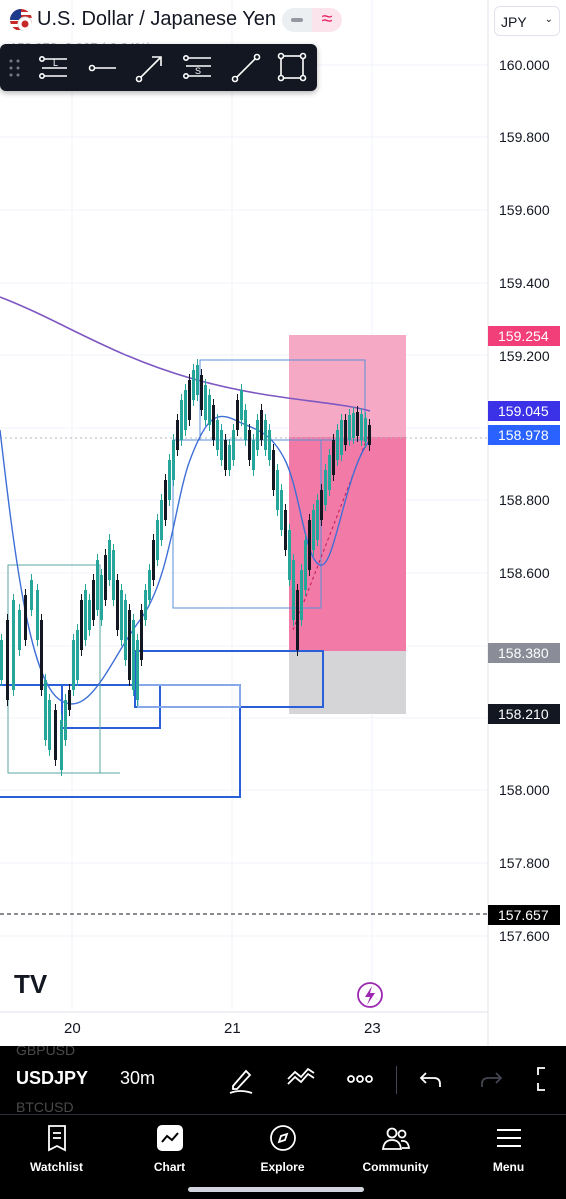 Image resolution: width=566 pixels, height=1199 pixels. Describe the element at coordinates (395, 1167) in the screenshot. I see `nav-label: Community` at that location.